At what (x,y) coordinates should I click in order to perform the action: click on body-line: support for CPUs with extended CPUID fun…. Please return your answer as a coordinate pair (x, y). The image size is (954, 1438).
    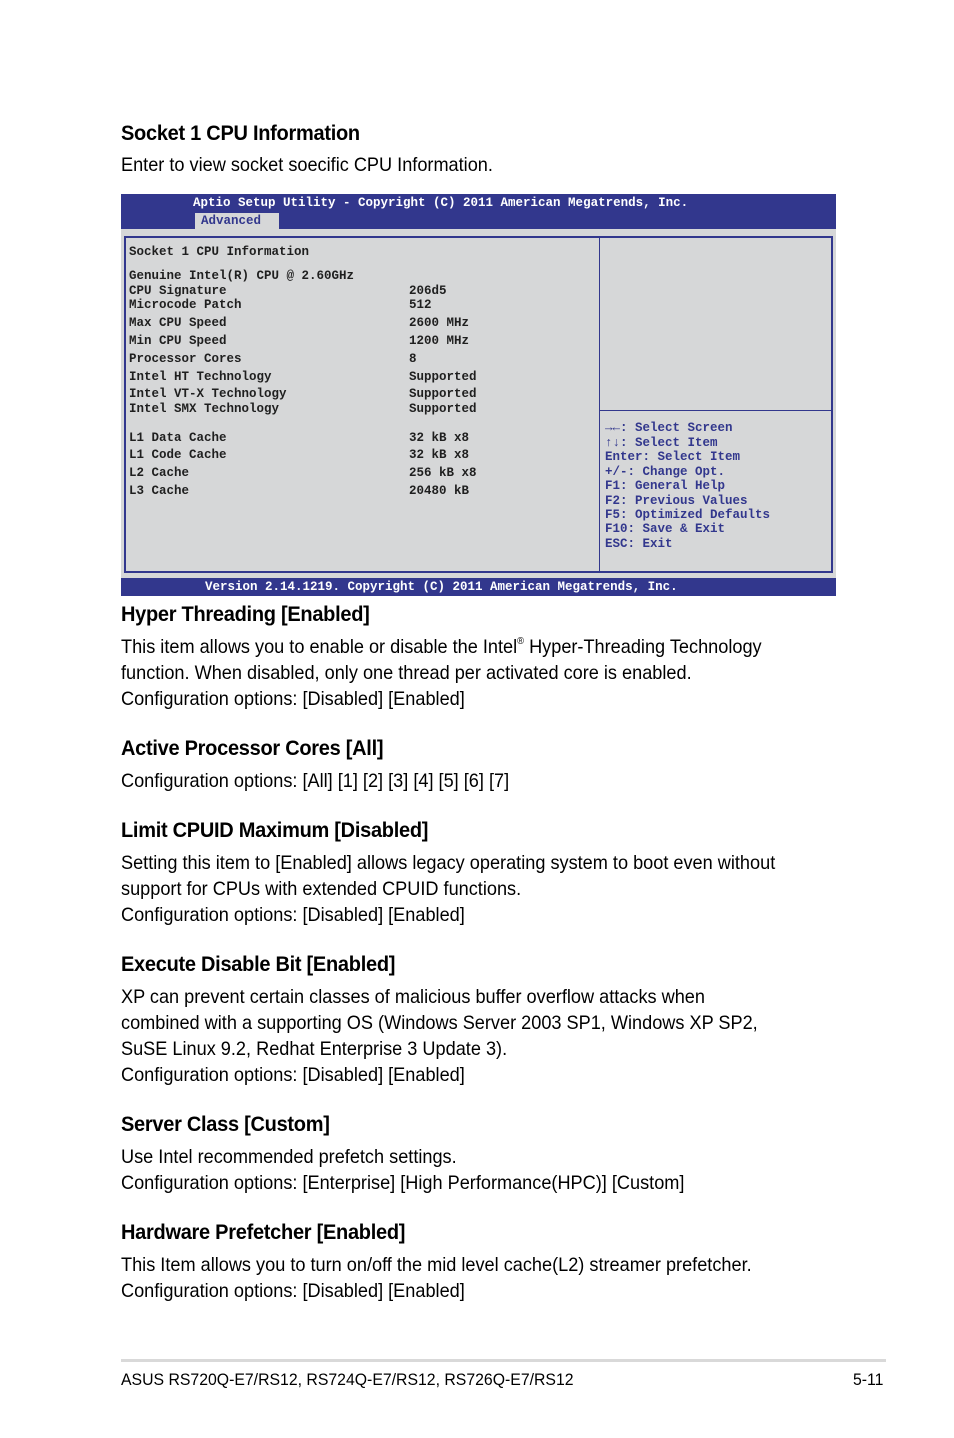
    Looking at the image, I should click on (321, 889).